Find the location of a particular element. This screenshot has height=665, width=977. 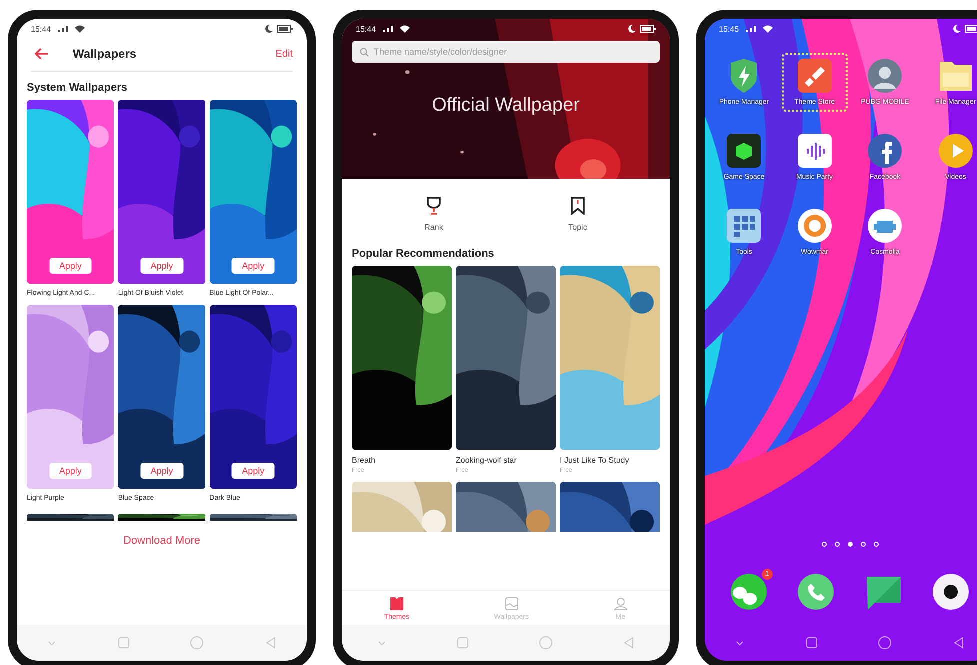

bookmark-icon is located at coordinates (578, 206).